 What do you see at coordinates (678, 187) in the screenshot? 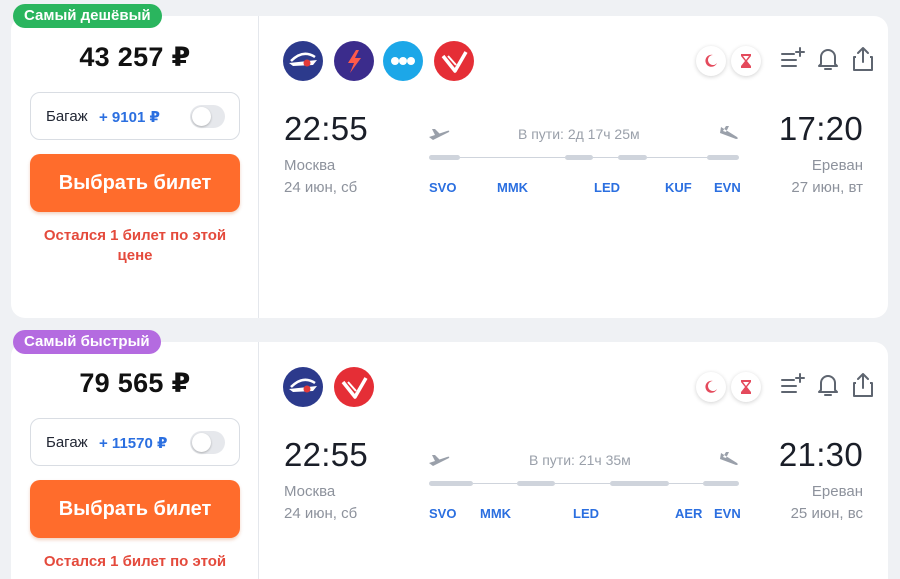
I see `airport-code: KUF` at bounding box center [678, 187].